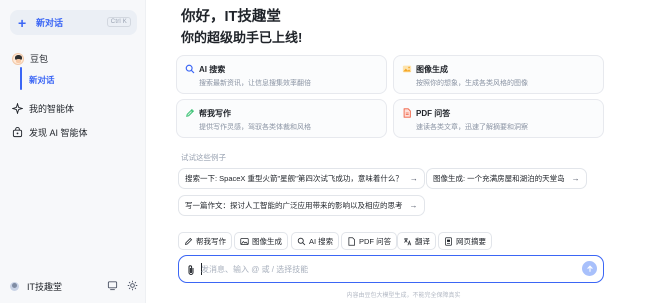 This screenshot has height=303, width=660. Describe the element at coordinates (321, 241) in the screenshot. I see `tool-label: AI 搜索` at that location.